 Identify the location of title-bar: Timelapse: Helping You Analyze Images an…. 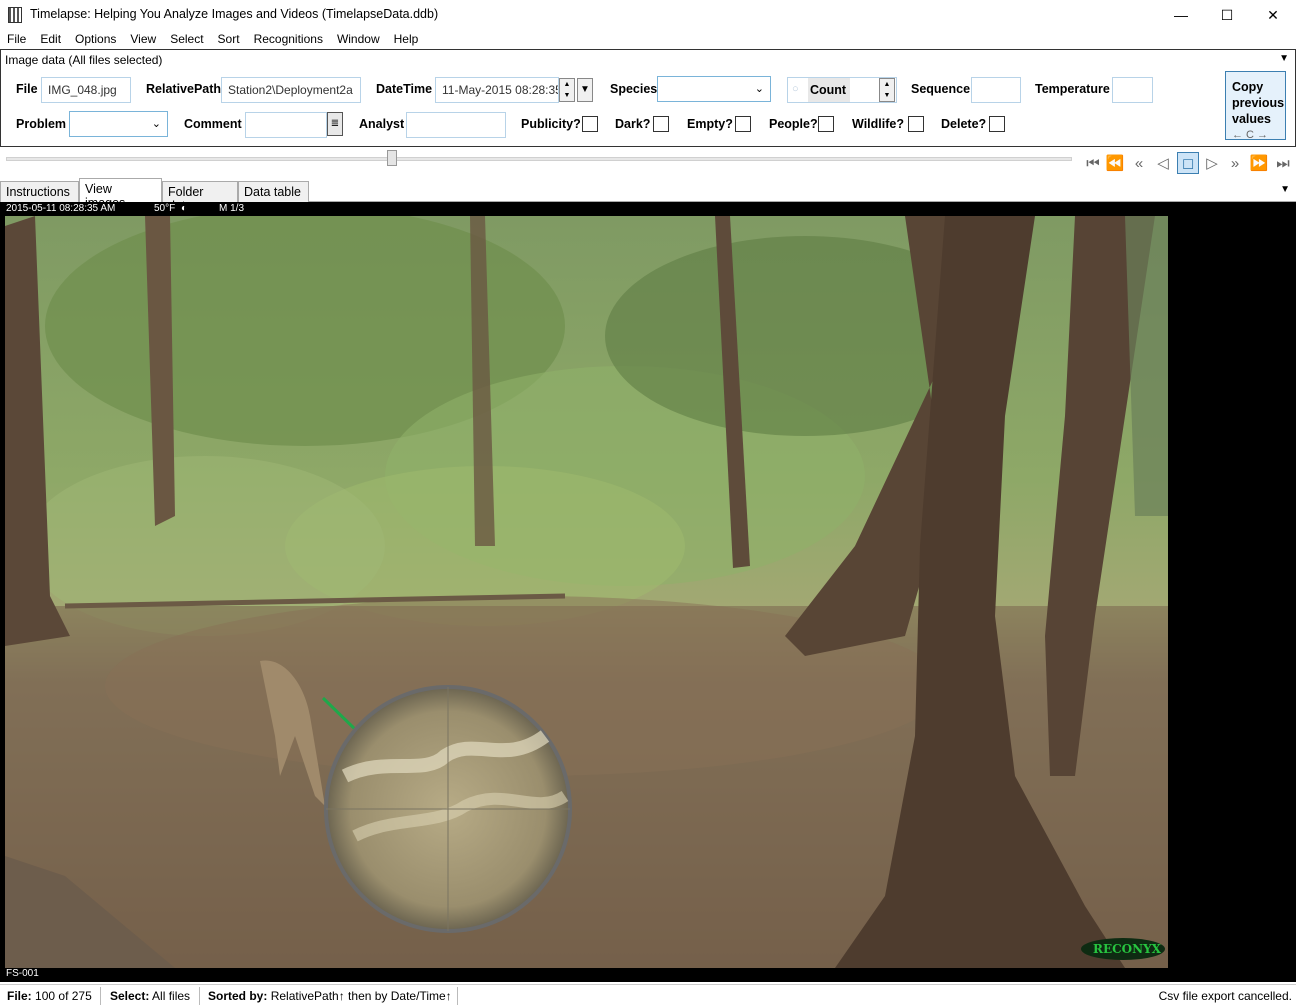
(648, 15).